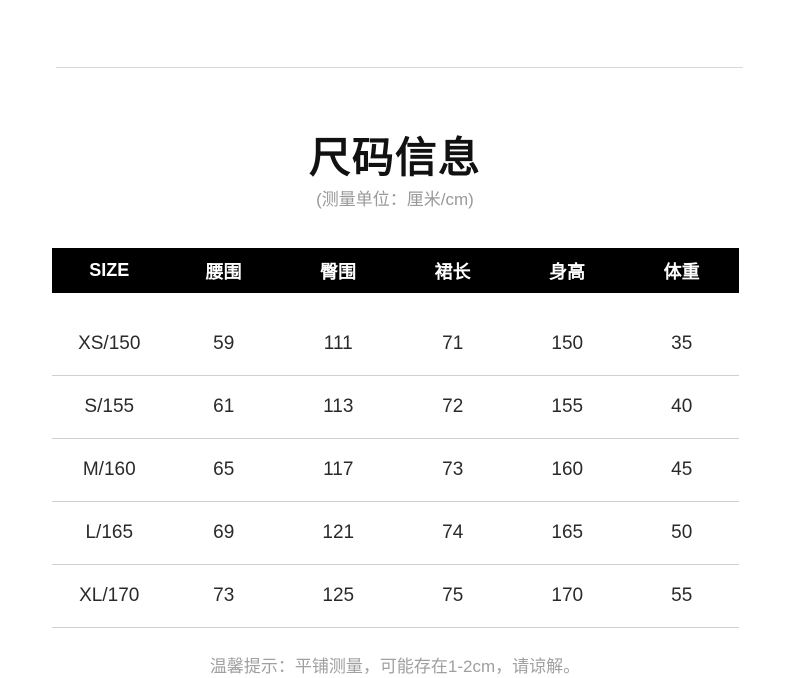  I want to click on page-title: 尺码信息, so click(394, 157).